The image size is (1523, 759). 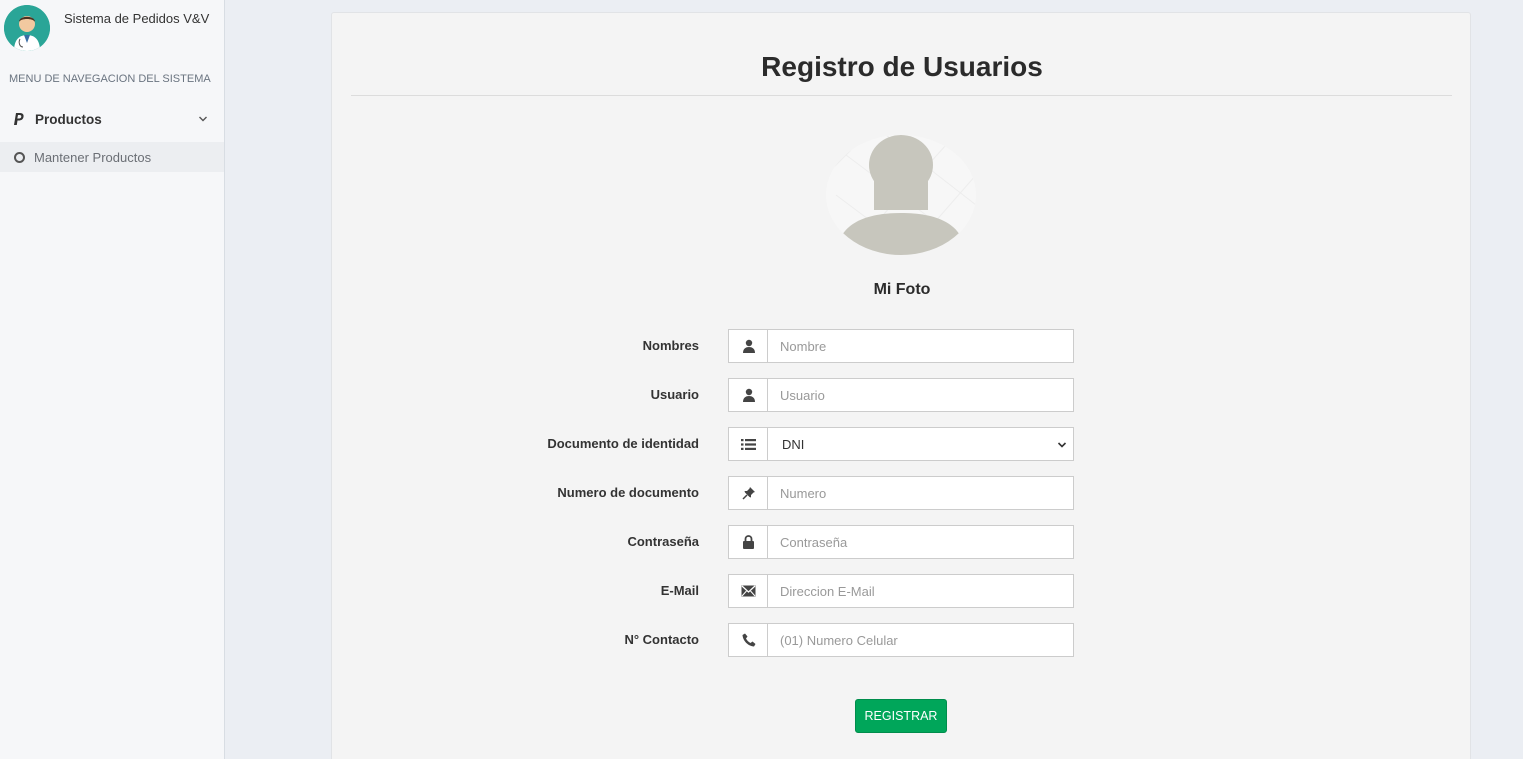 I want to click on form-row-email: E-Mail, so click(x=902, y=591).